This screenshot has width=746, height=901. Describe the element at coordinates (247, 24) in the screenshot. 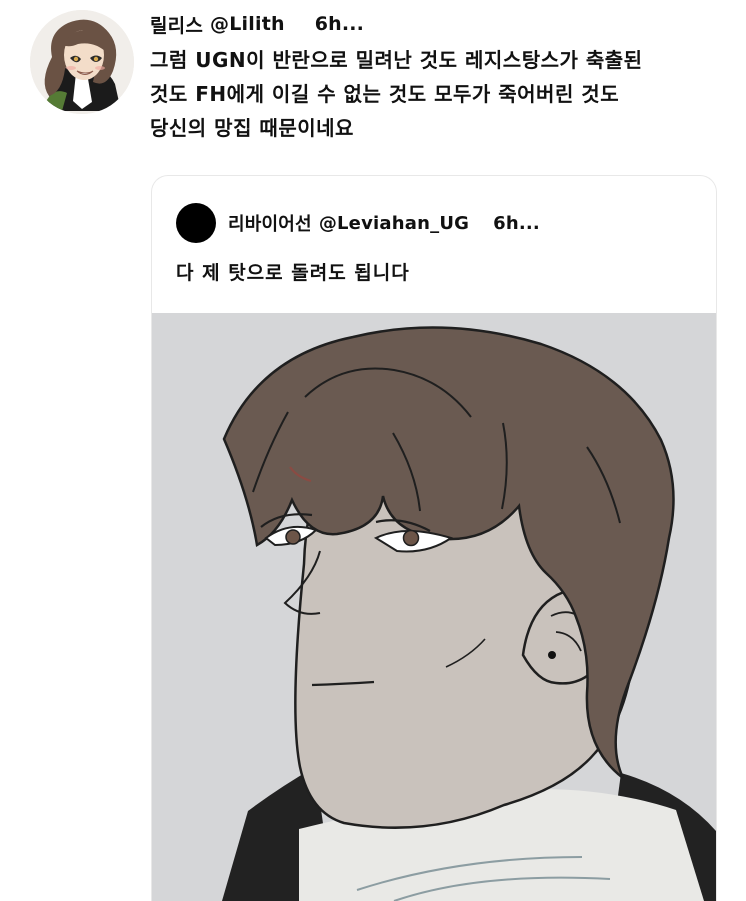

I see `user-handle: @Lilith` at that location.